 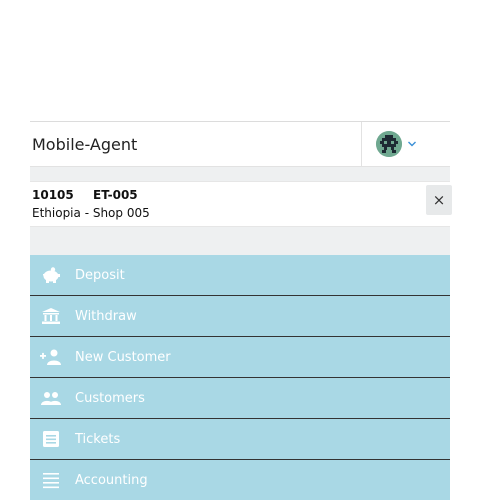 What do you see at coordinates (53, 195) in the screenshot?
I see `shop-code: 10105` at bounding box center [53, 195].